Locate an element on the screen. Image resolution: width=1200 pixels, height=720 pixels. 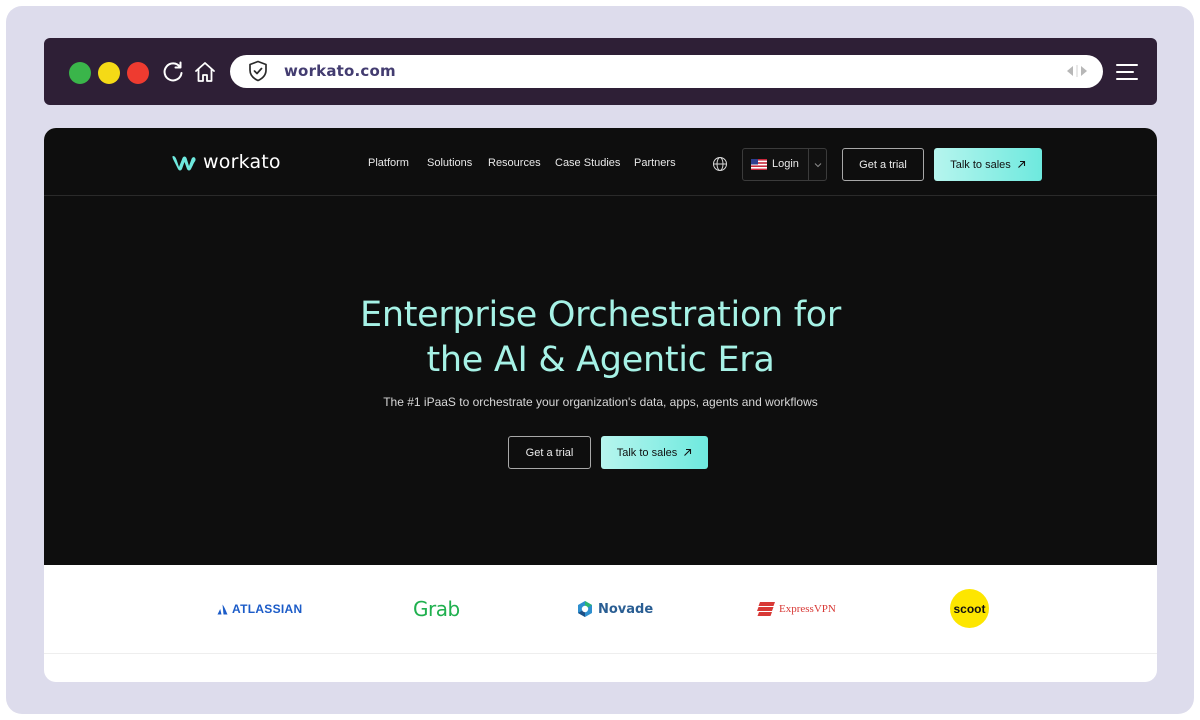
workato-logo: workato is located at coordinates (225, 162).